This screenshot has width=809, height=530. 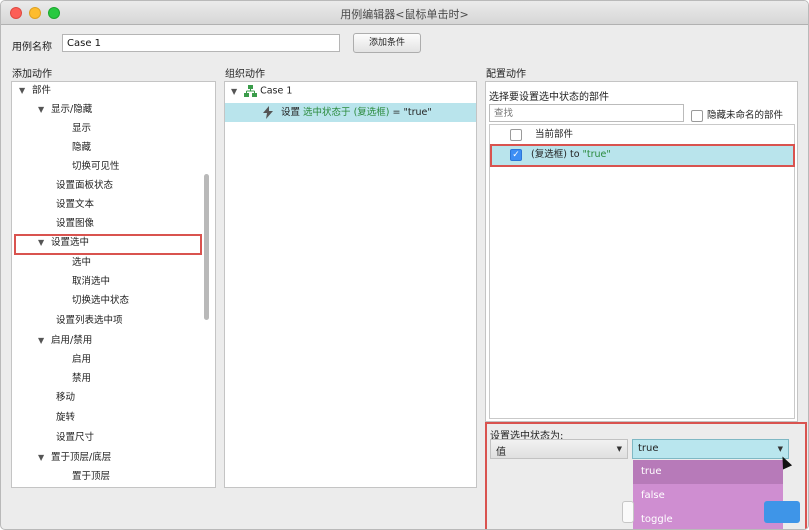 What do you see at coordinates (586, 113) in the screenshot?
I see `search-input` at bounding box center [586, 113].